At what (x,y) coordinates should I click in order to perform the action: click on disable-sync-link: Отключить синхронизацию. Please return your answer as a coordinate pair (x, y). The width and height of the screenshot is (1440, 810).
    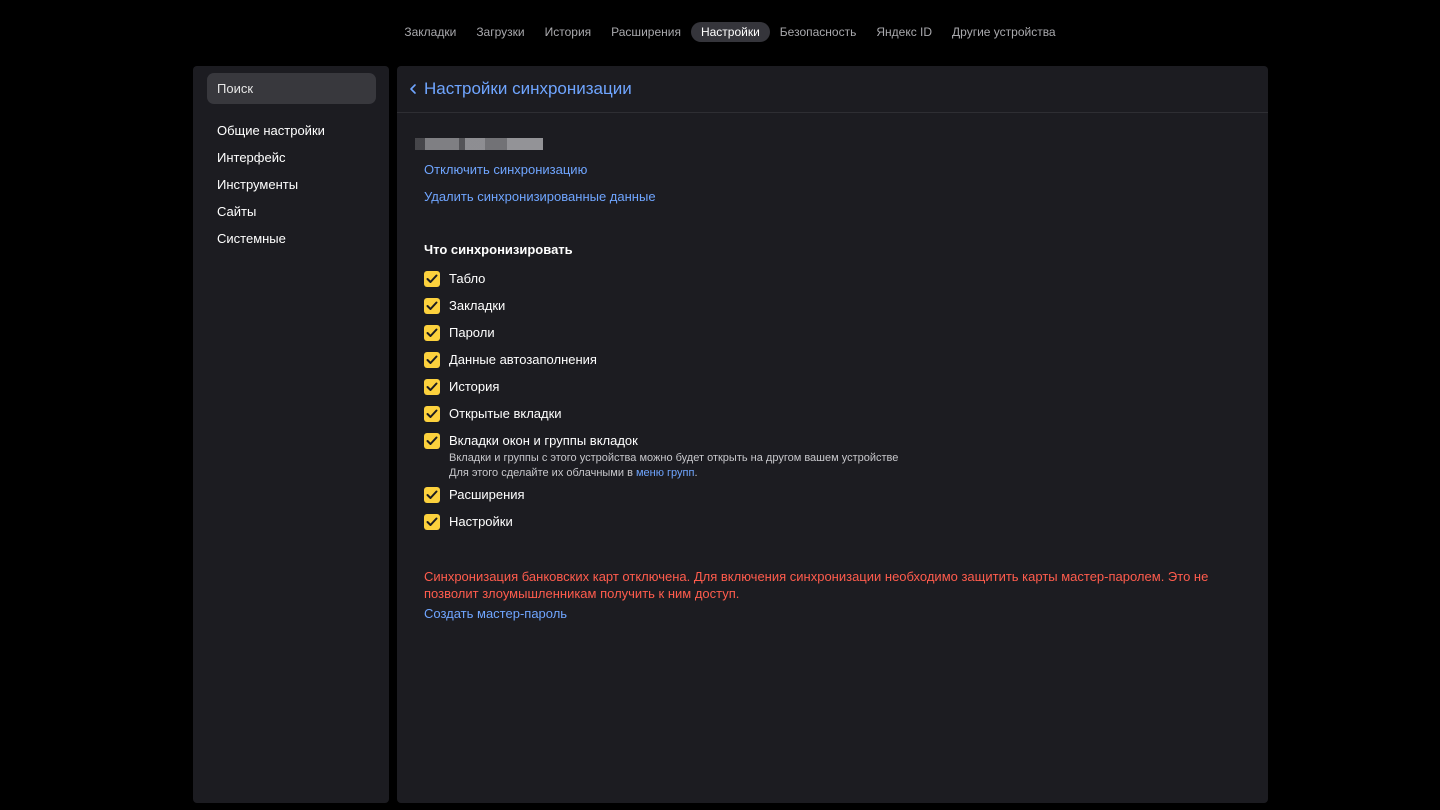
    Looking at the image, I should click on (505, 170).